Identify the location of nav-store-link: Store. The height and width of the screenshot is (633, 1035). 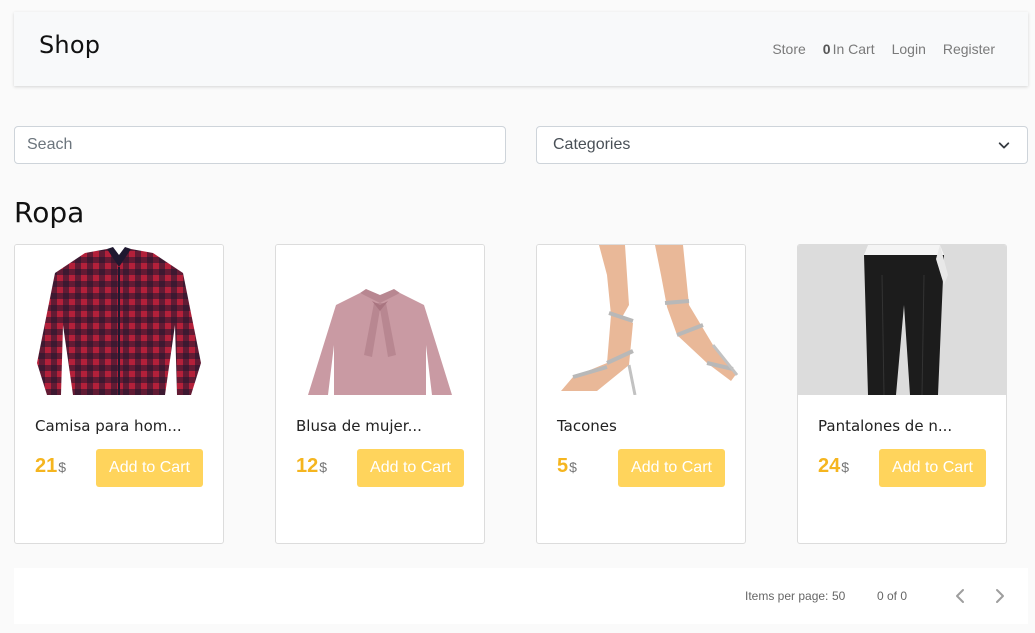
(788, 49).